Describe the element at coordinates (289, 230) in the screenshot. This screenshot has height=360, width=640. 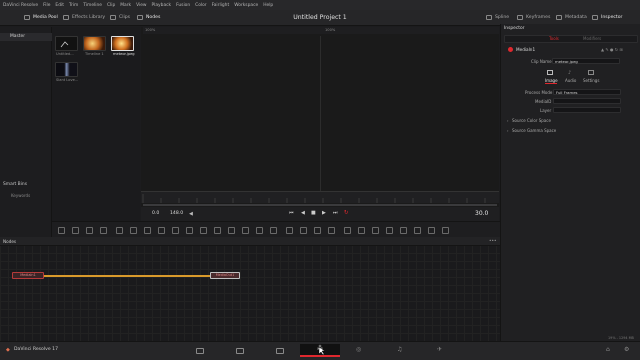
I see `3d-shape-icon` at that location.